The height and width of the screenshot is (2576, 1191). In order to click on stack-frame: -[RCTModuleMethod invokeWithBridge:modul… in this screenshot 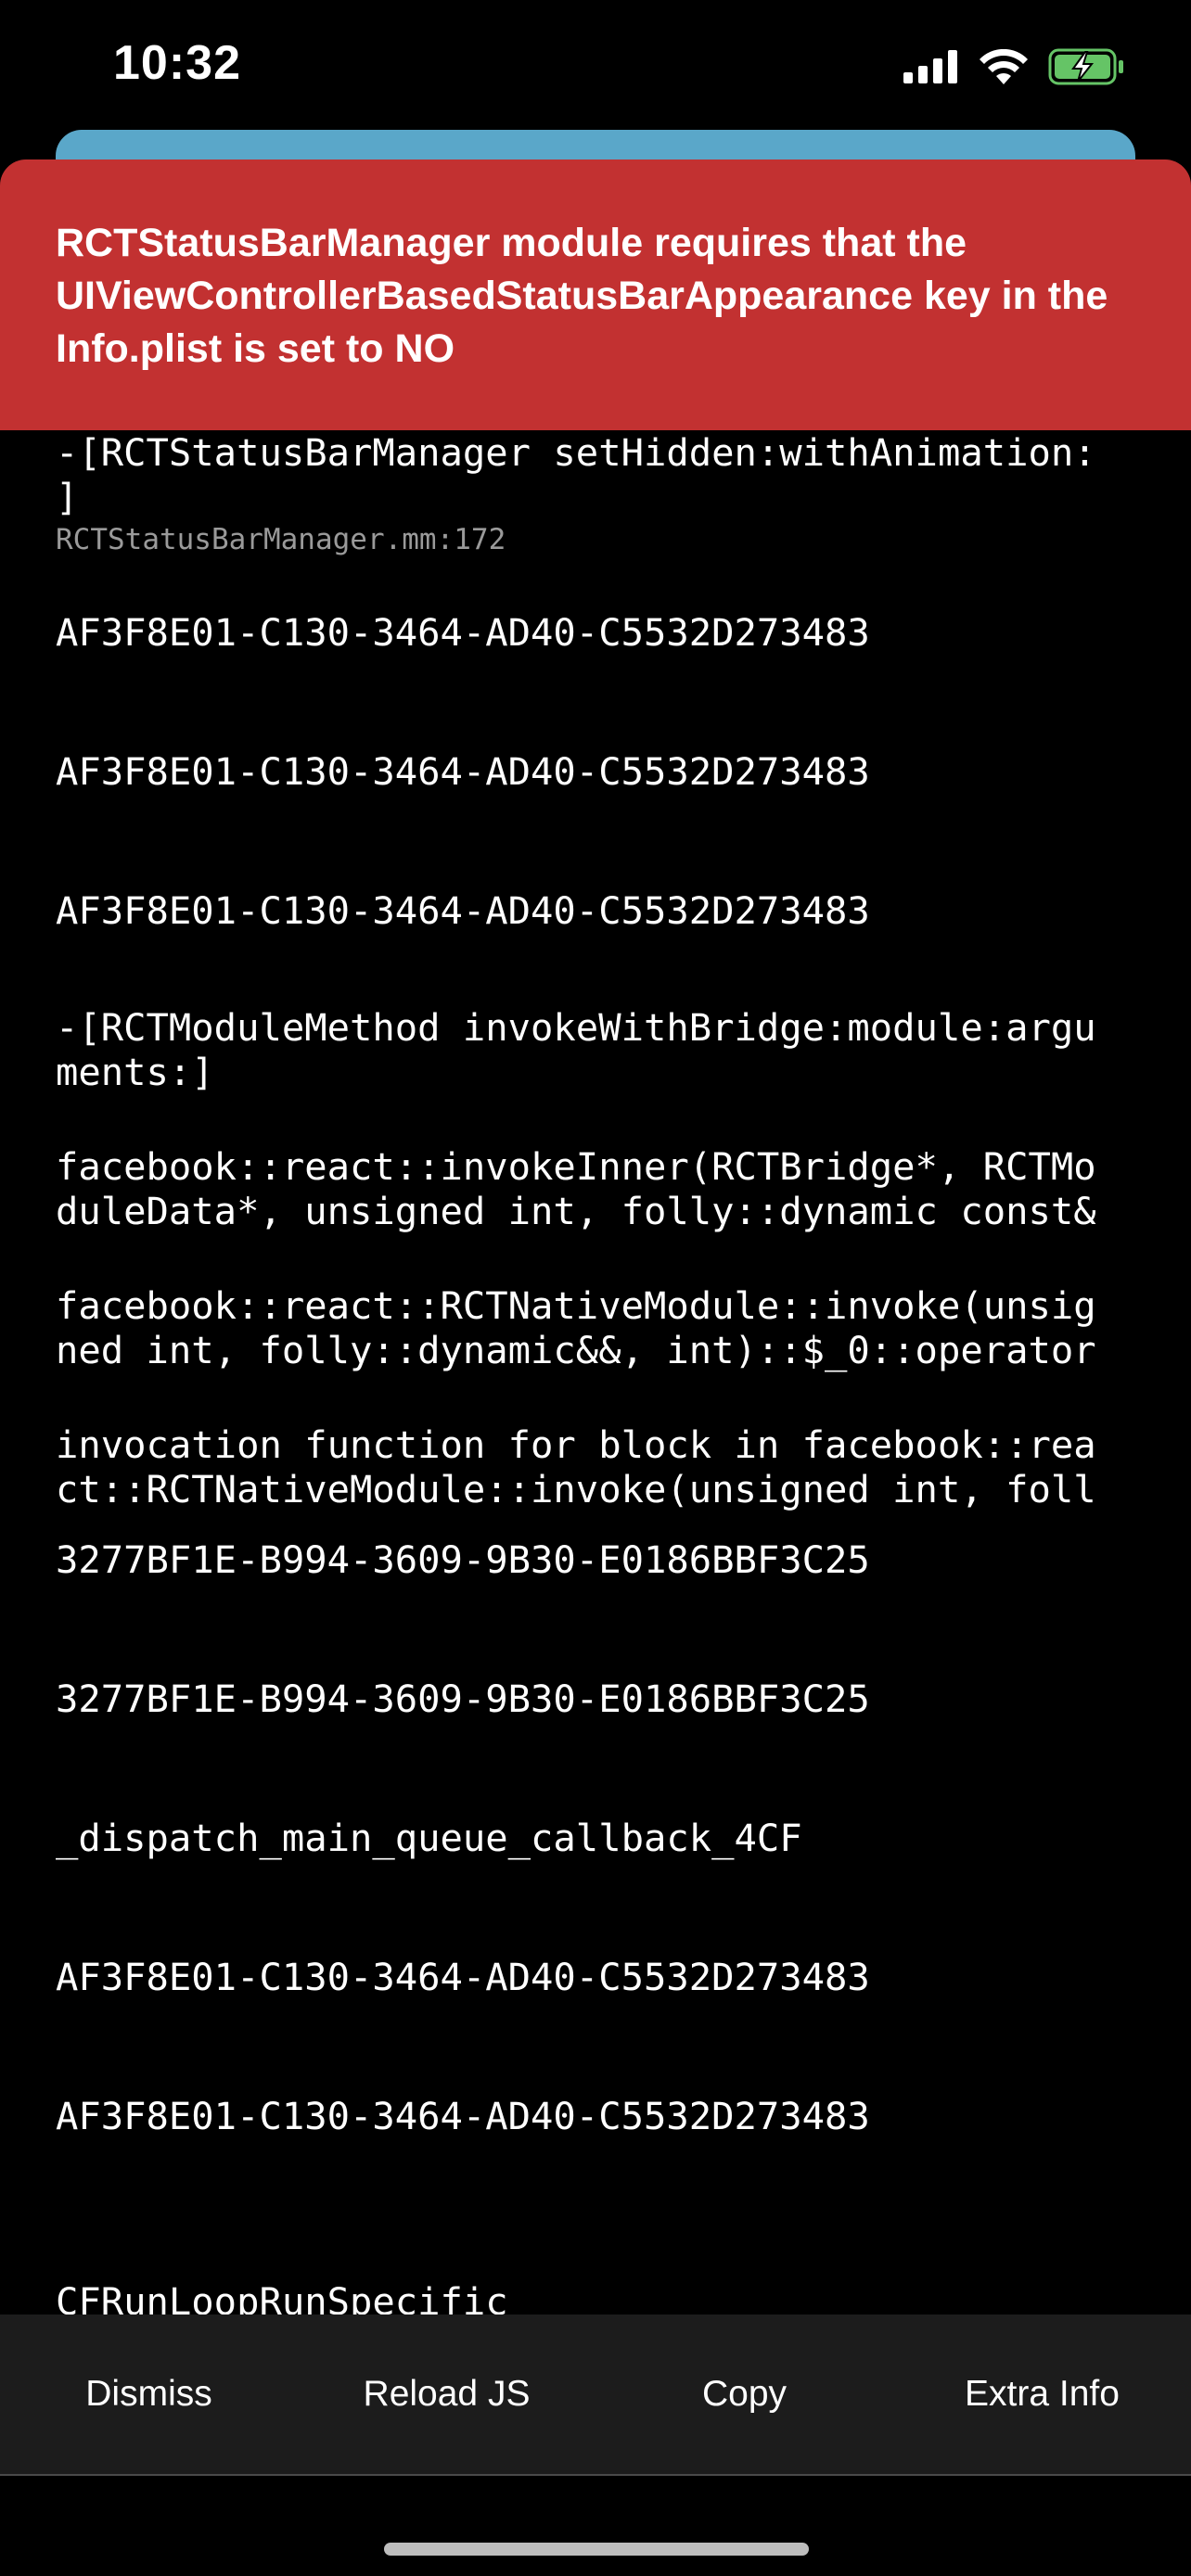, I will do `click(598, 1049)`.